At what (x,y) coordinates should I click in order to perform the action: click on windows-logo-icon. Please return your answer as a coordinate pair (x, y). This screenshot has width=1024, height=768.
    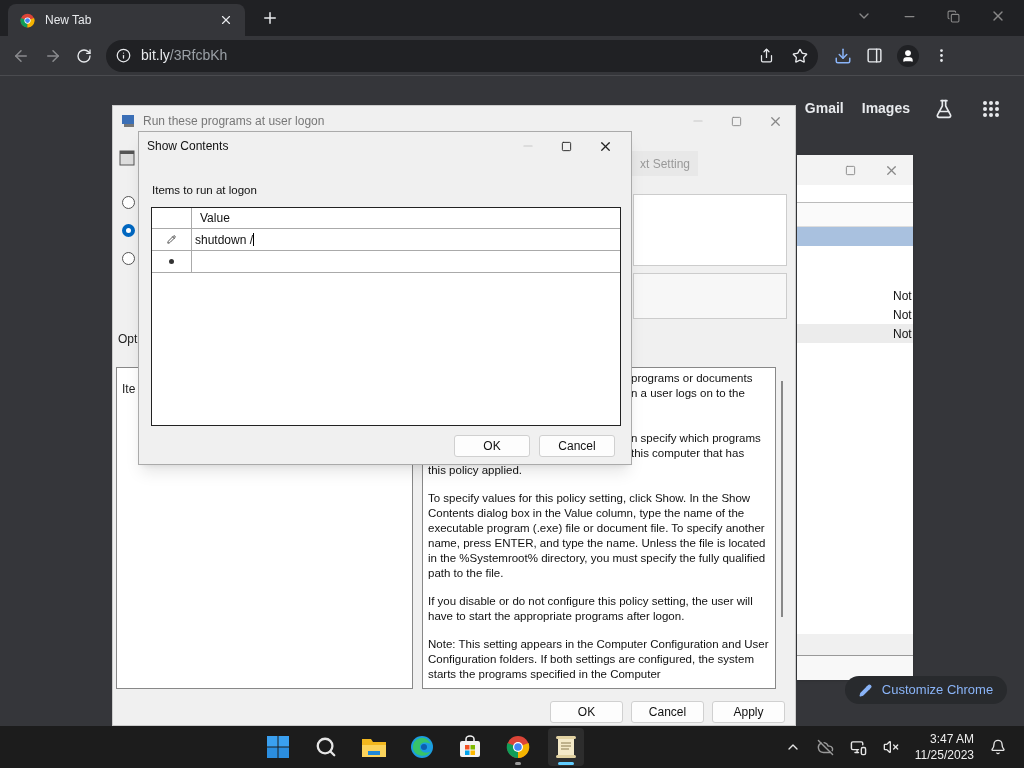
    Looking at the image, I should click on (278, 747).